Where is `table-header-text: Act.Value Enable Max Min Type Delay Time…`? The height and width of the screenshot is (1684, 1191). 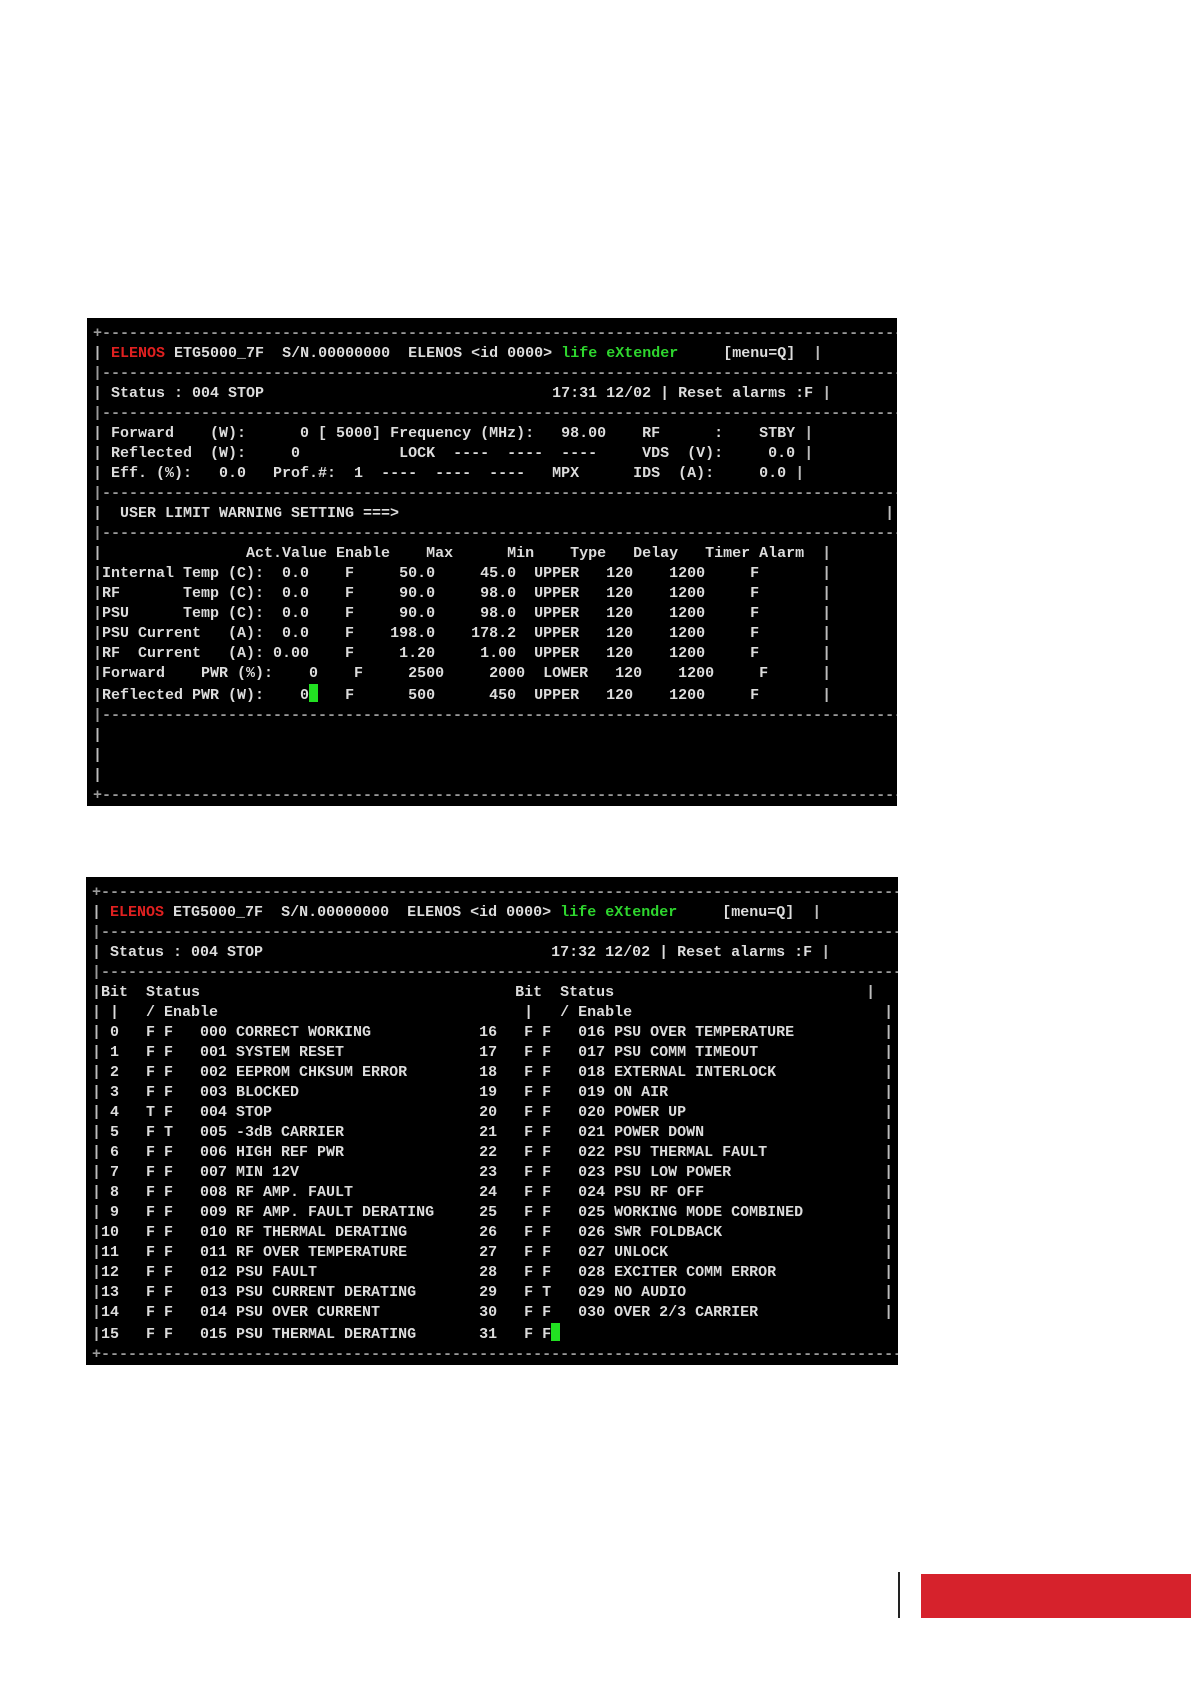
table-header-text: Act.Value Enable Max Min Type Delay Time… is located at coordinates (453, 553).